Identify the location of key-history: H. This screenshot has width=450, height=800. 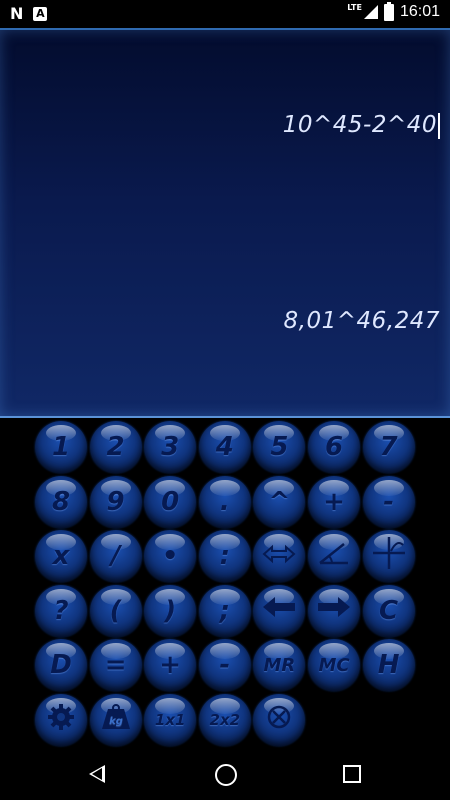
(388, 665).